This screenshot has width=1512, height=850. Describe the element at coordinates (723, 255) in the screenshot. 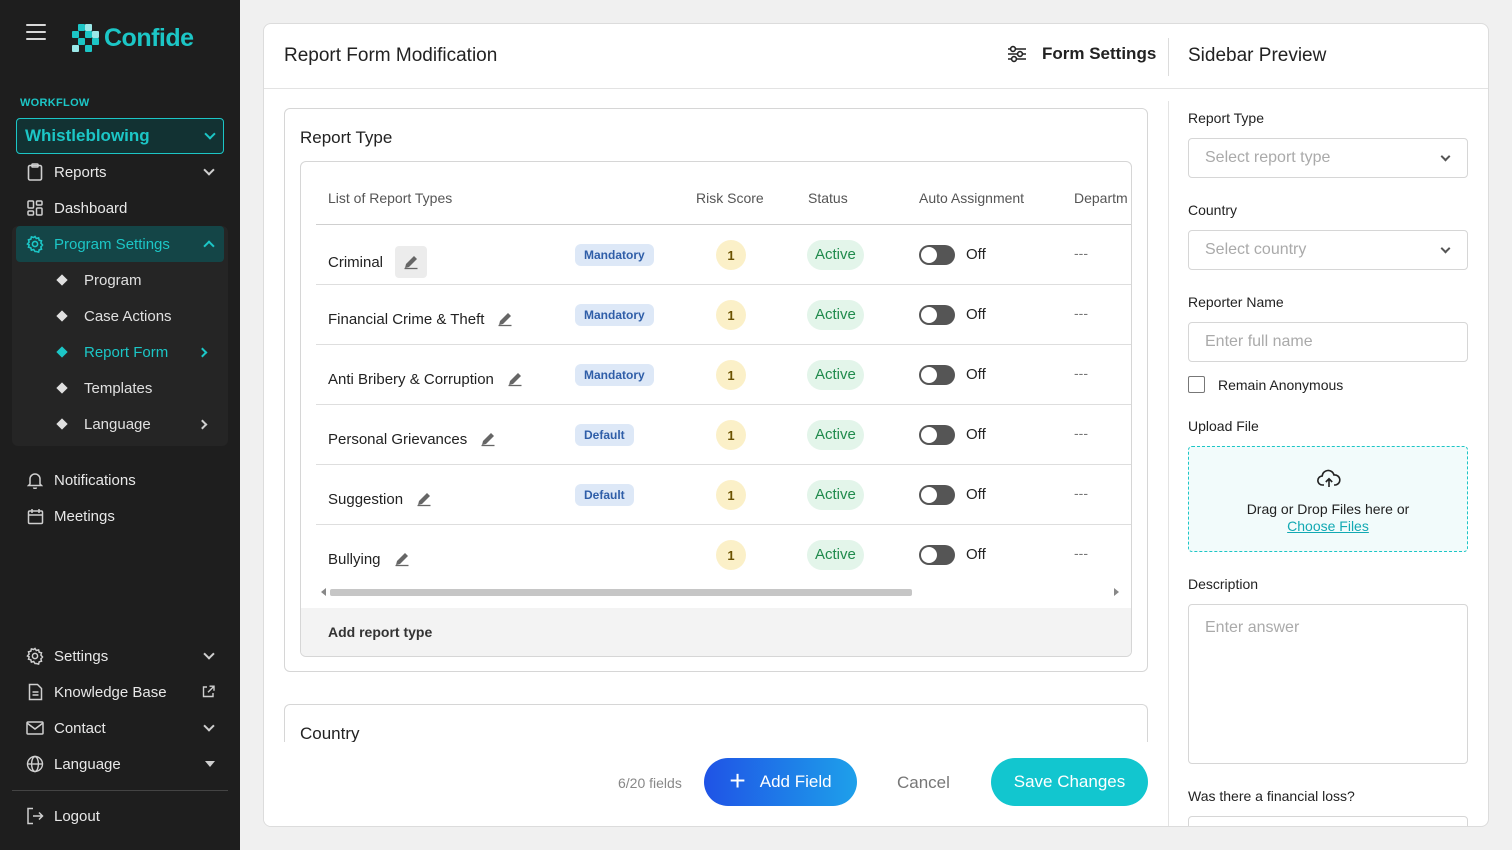

I see `table-row: Criminal Mandatory 1 Active Off ---` at that location.